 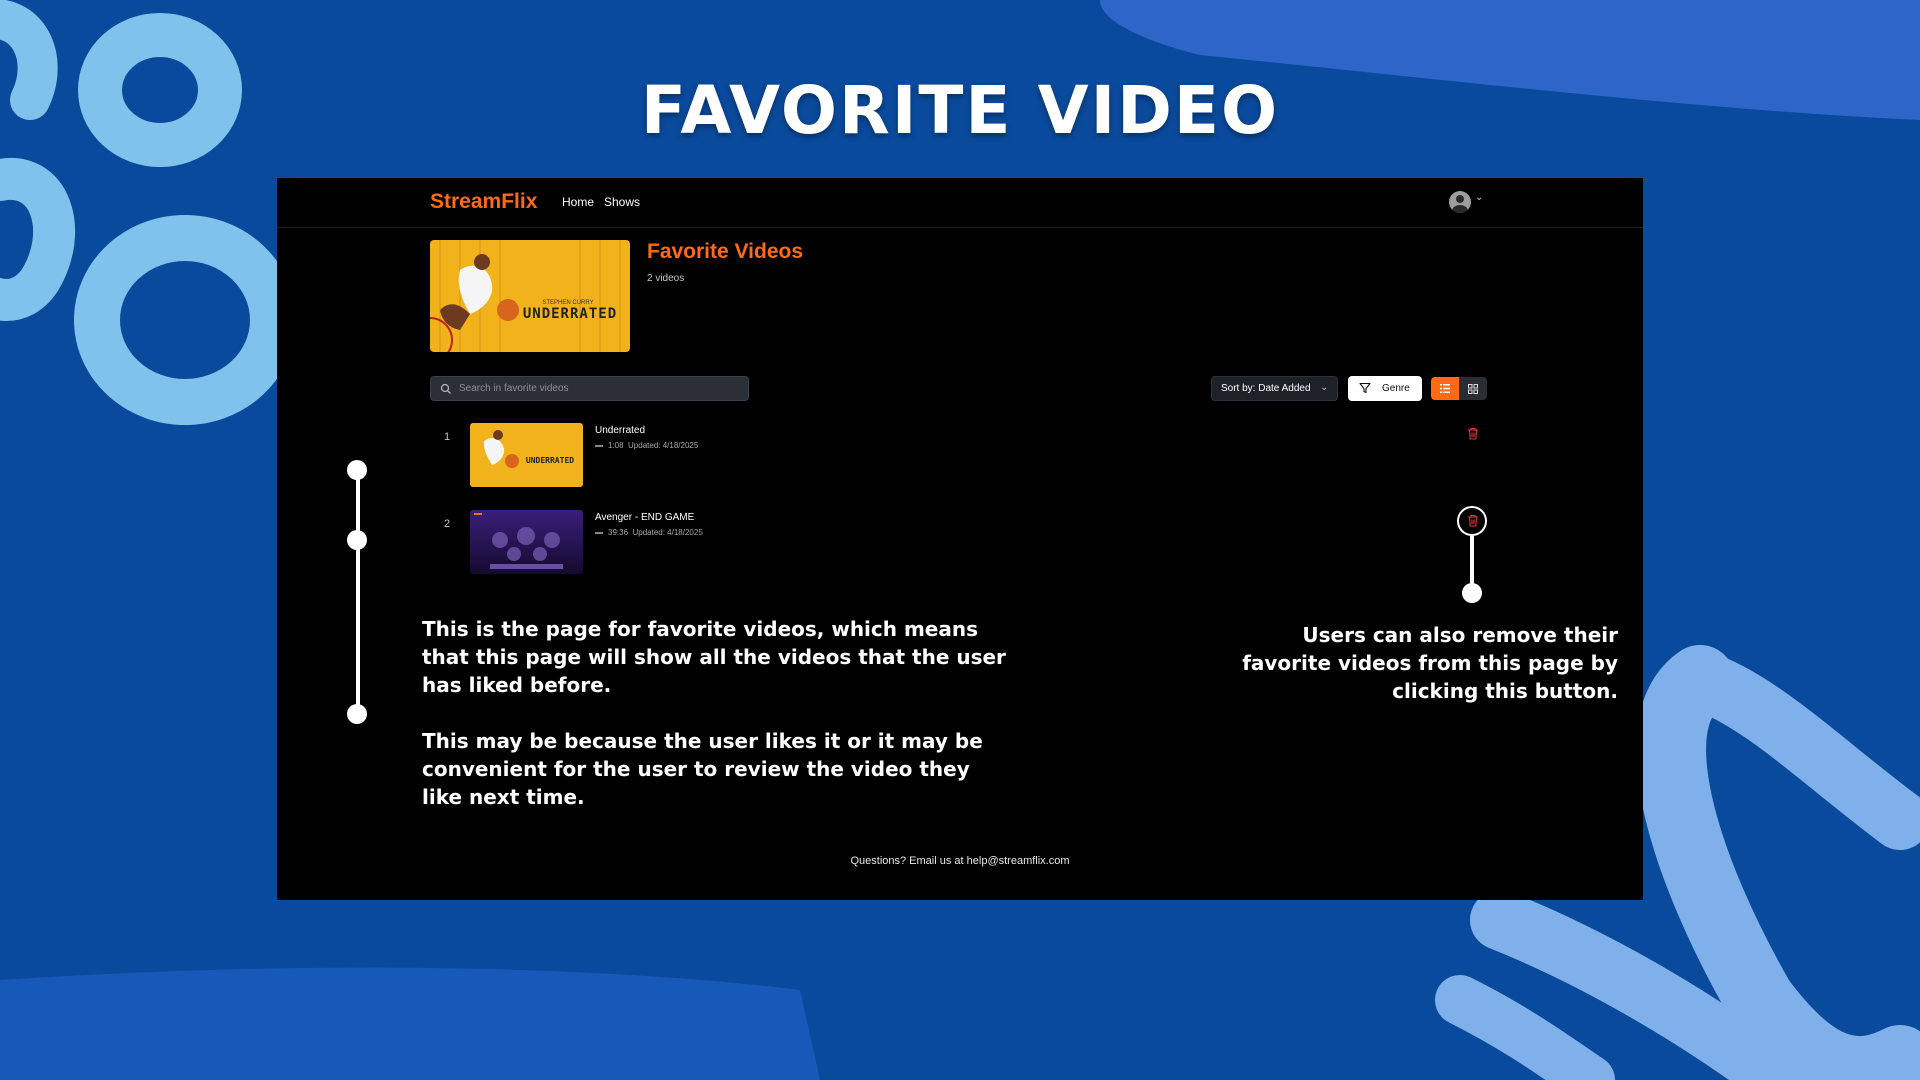 I want to click on video-thumbnail-underrated: UNDERRATED, so click(x=526, y=455).